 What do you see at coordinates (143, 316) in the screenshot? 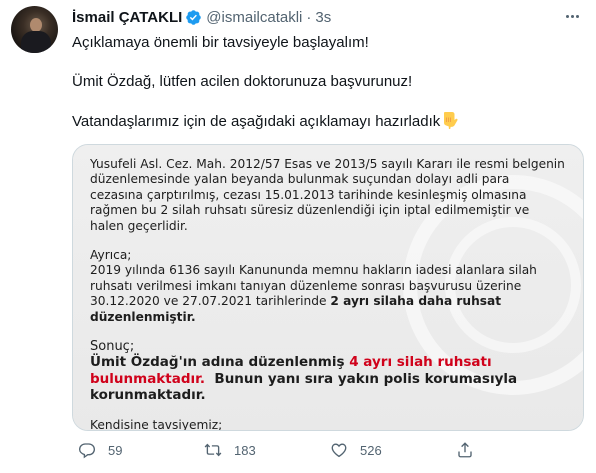
I see `doc-para2-bold-line2: düzenlenmiştir.` at bounding box center [143, 316].